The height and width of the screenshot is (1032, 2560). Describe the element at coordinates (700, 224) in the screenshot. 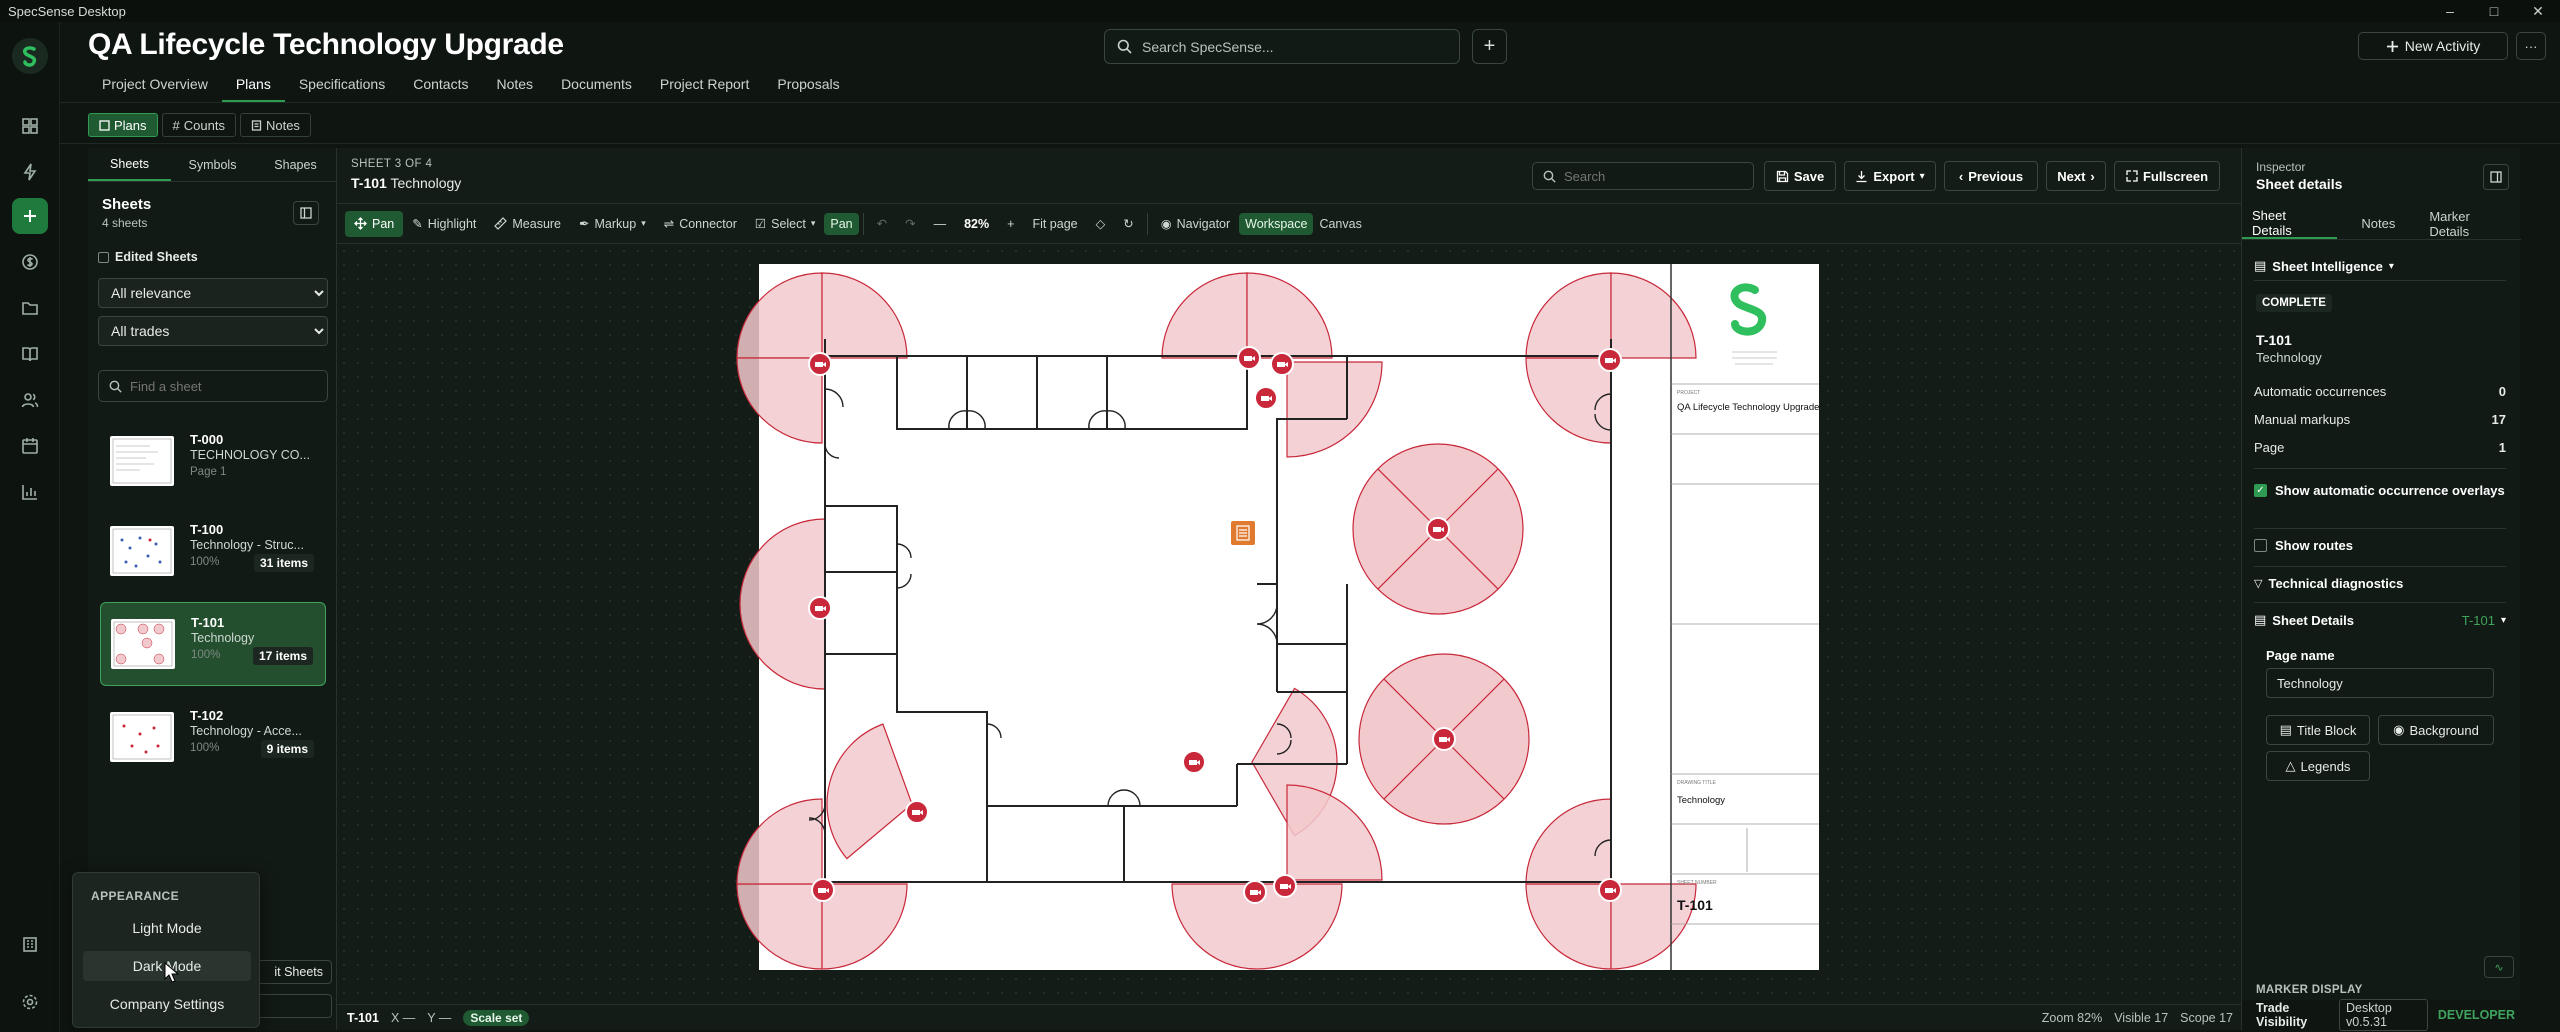

I see `connector-tool: ⇌ Connector` at that location.